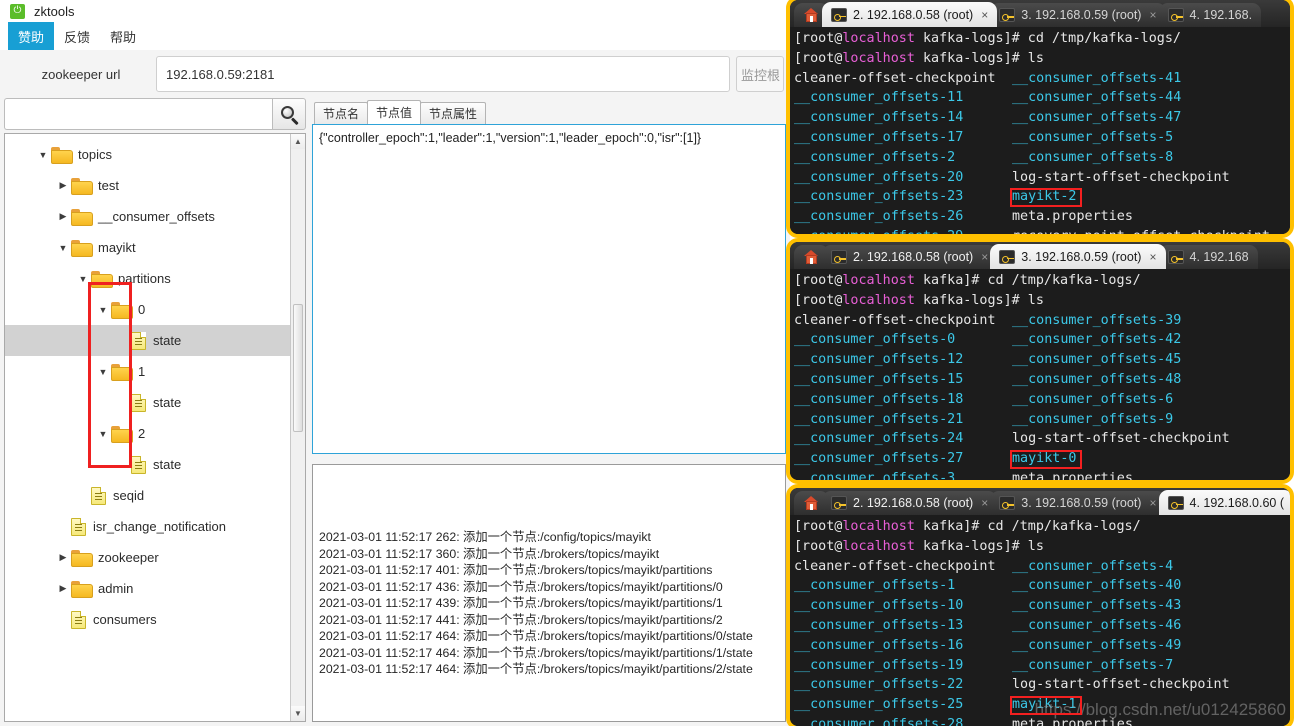 This screenshot has height=726, width=1294. I want to click on scroll-thumb, so click(298, 368).